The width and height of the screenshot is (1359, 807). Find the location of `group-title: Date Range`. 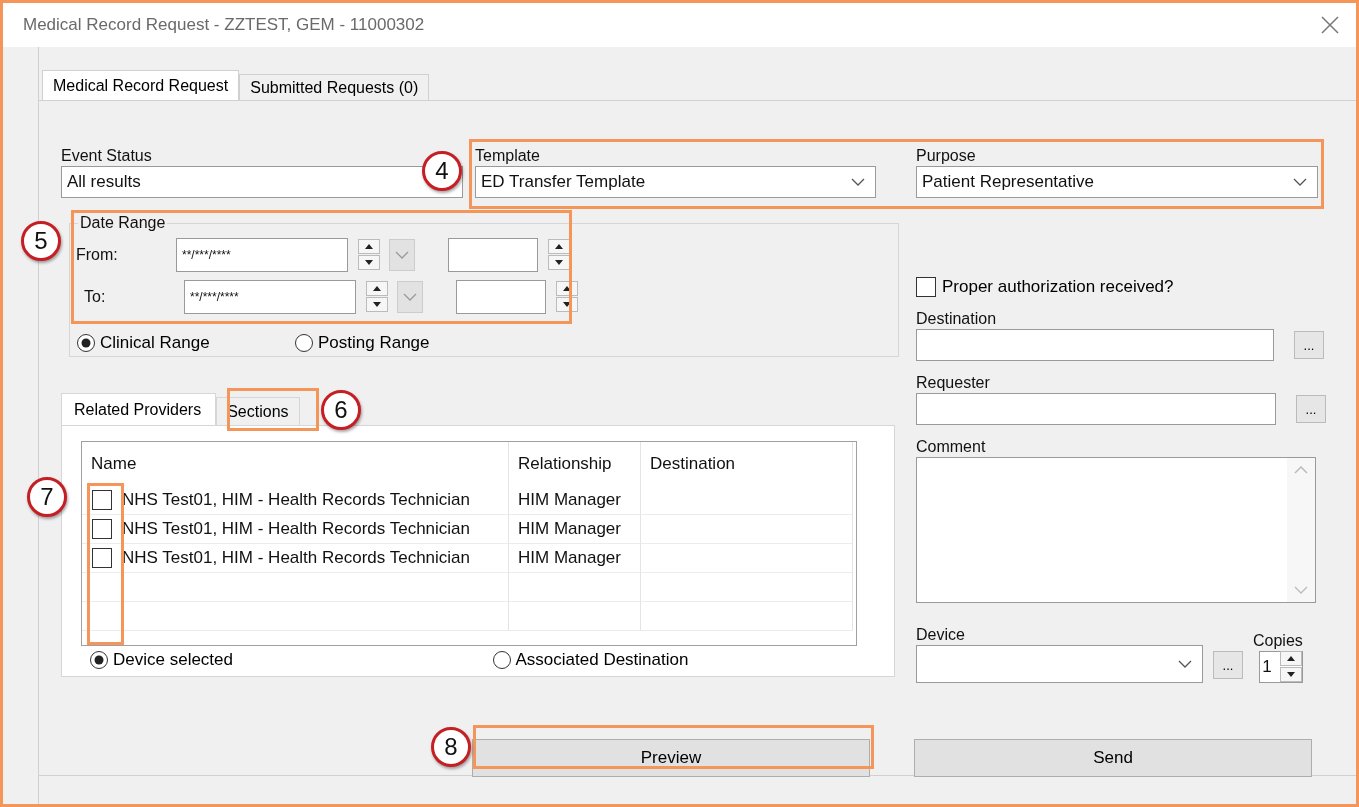

group-title: Date Range is located at coordinates (123, 223).